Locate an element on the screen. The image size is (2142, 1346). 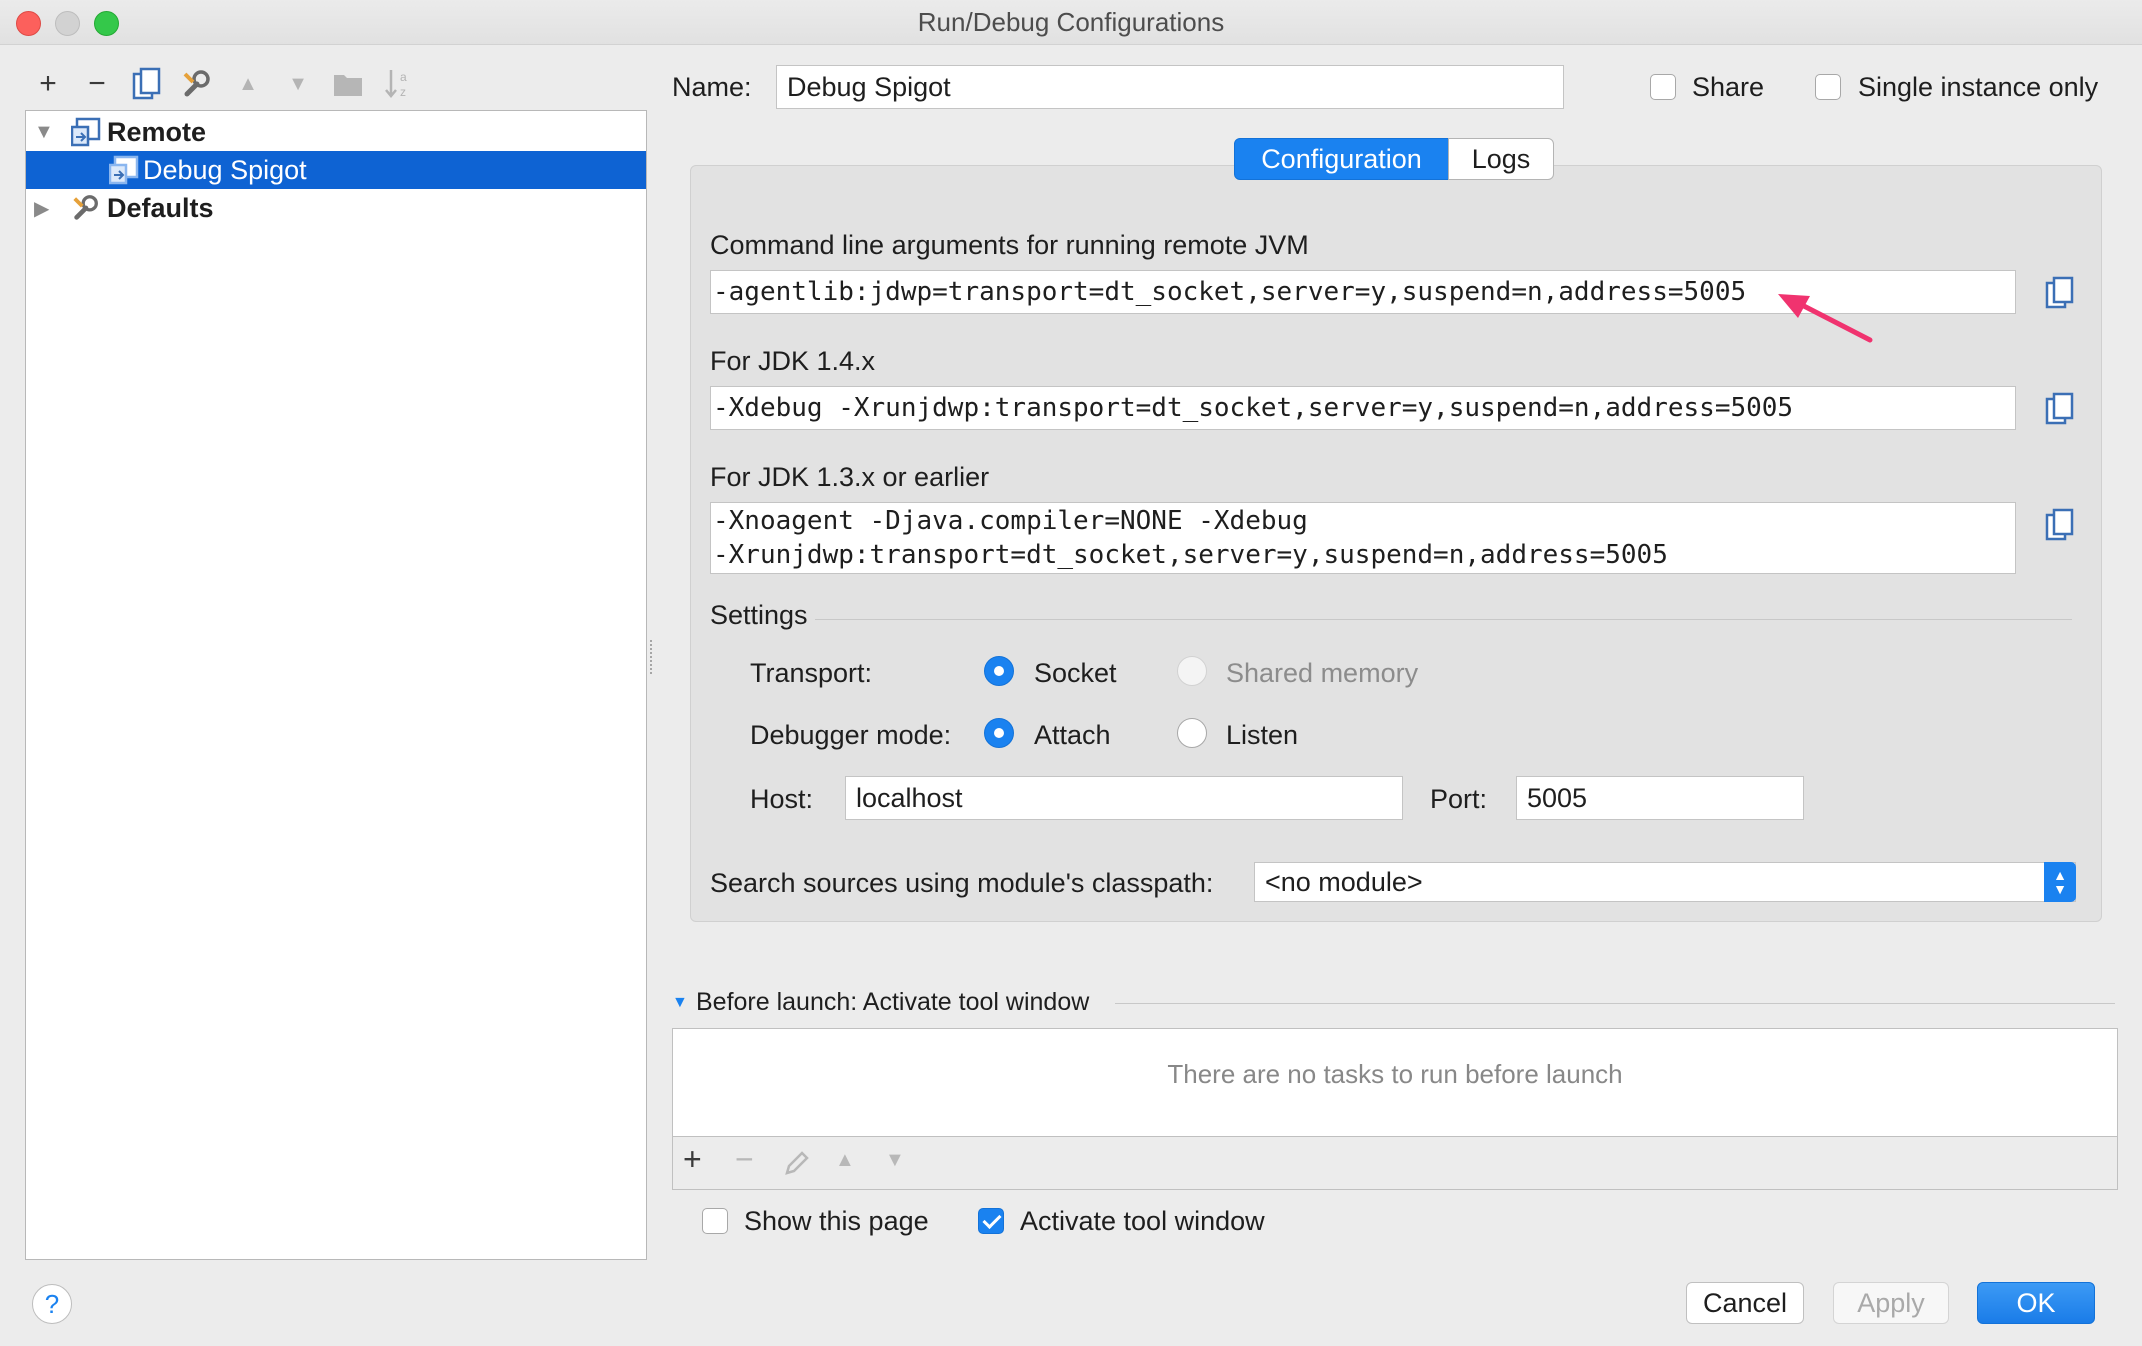
apply-button: Apply is located at coordinates (1891, 1303).